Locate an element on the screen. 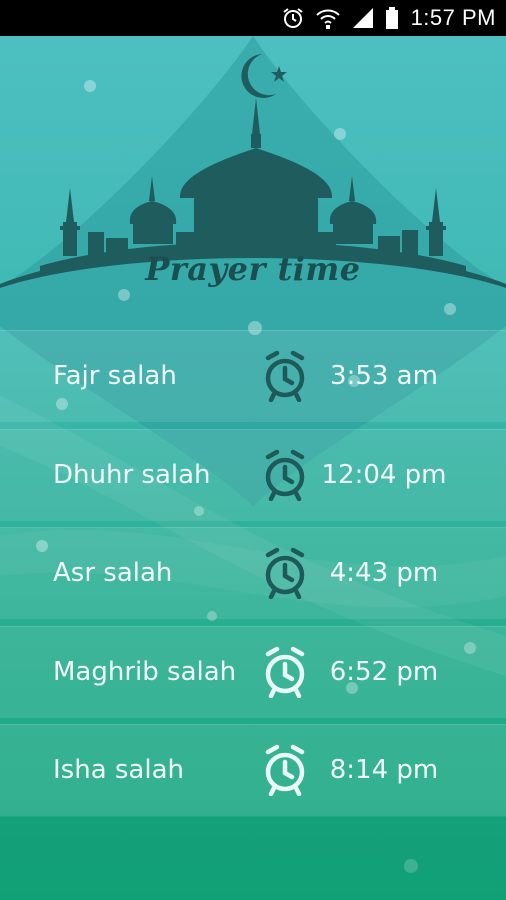 This screenshot has width=506, height=900. prayer-time: 4:43 pm is located at coordinates (384, 573).